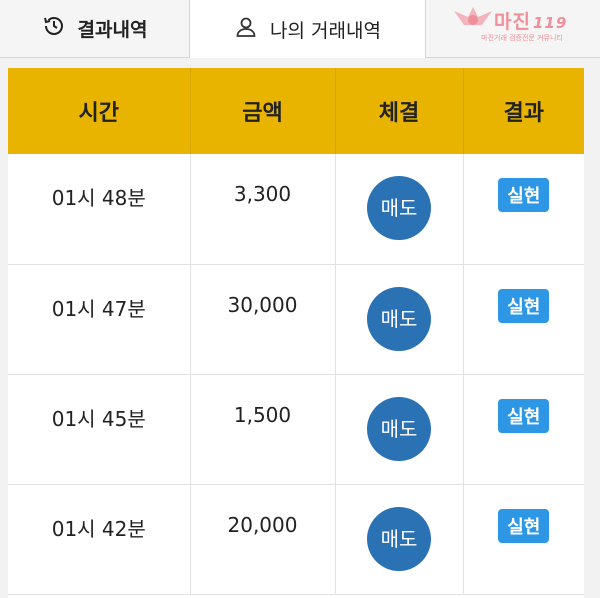 This screenshot has width=600, height=598. Describe the element at coordinates (99, 539) in the screenshot. I see `cell-time: 01시 42분` at that location.